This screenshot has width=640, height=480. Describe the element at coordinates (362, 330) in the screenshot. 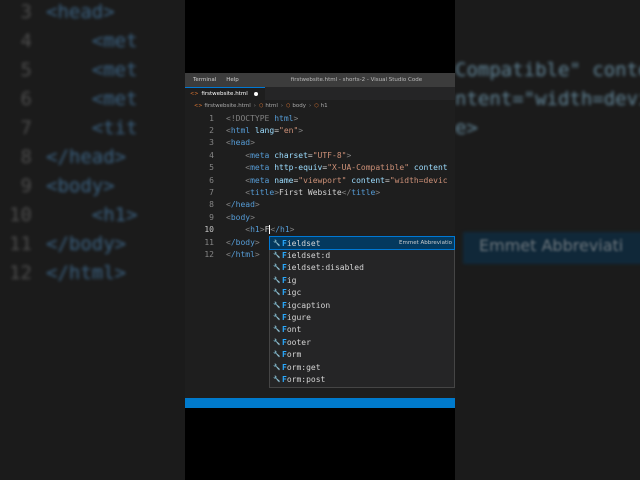

I see `suggestion-item: 🔧 Font` at that location.